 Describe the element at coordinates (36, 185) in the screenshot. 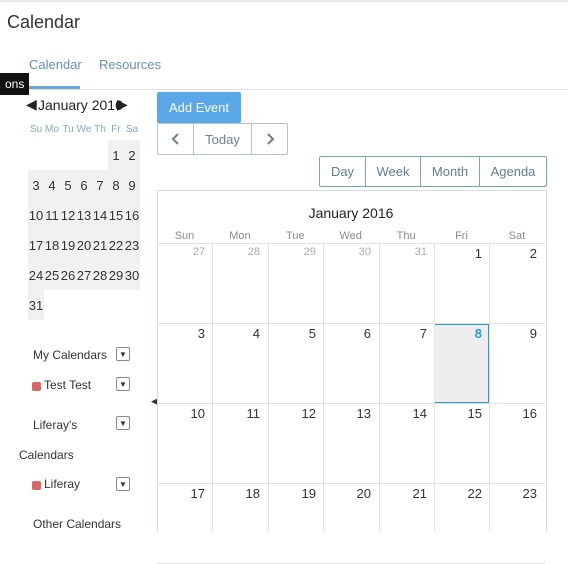

I see `mini-calendar-day: 3` at that location.